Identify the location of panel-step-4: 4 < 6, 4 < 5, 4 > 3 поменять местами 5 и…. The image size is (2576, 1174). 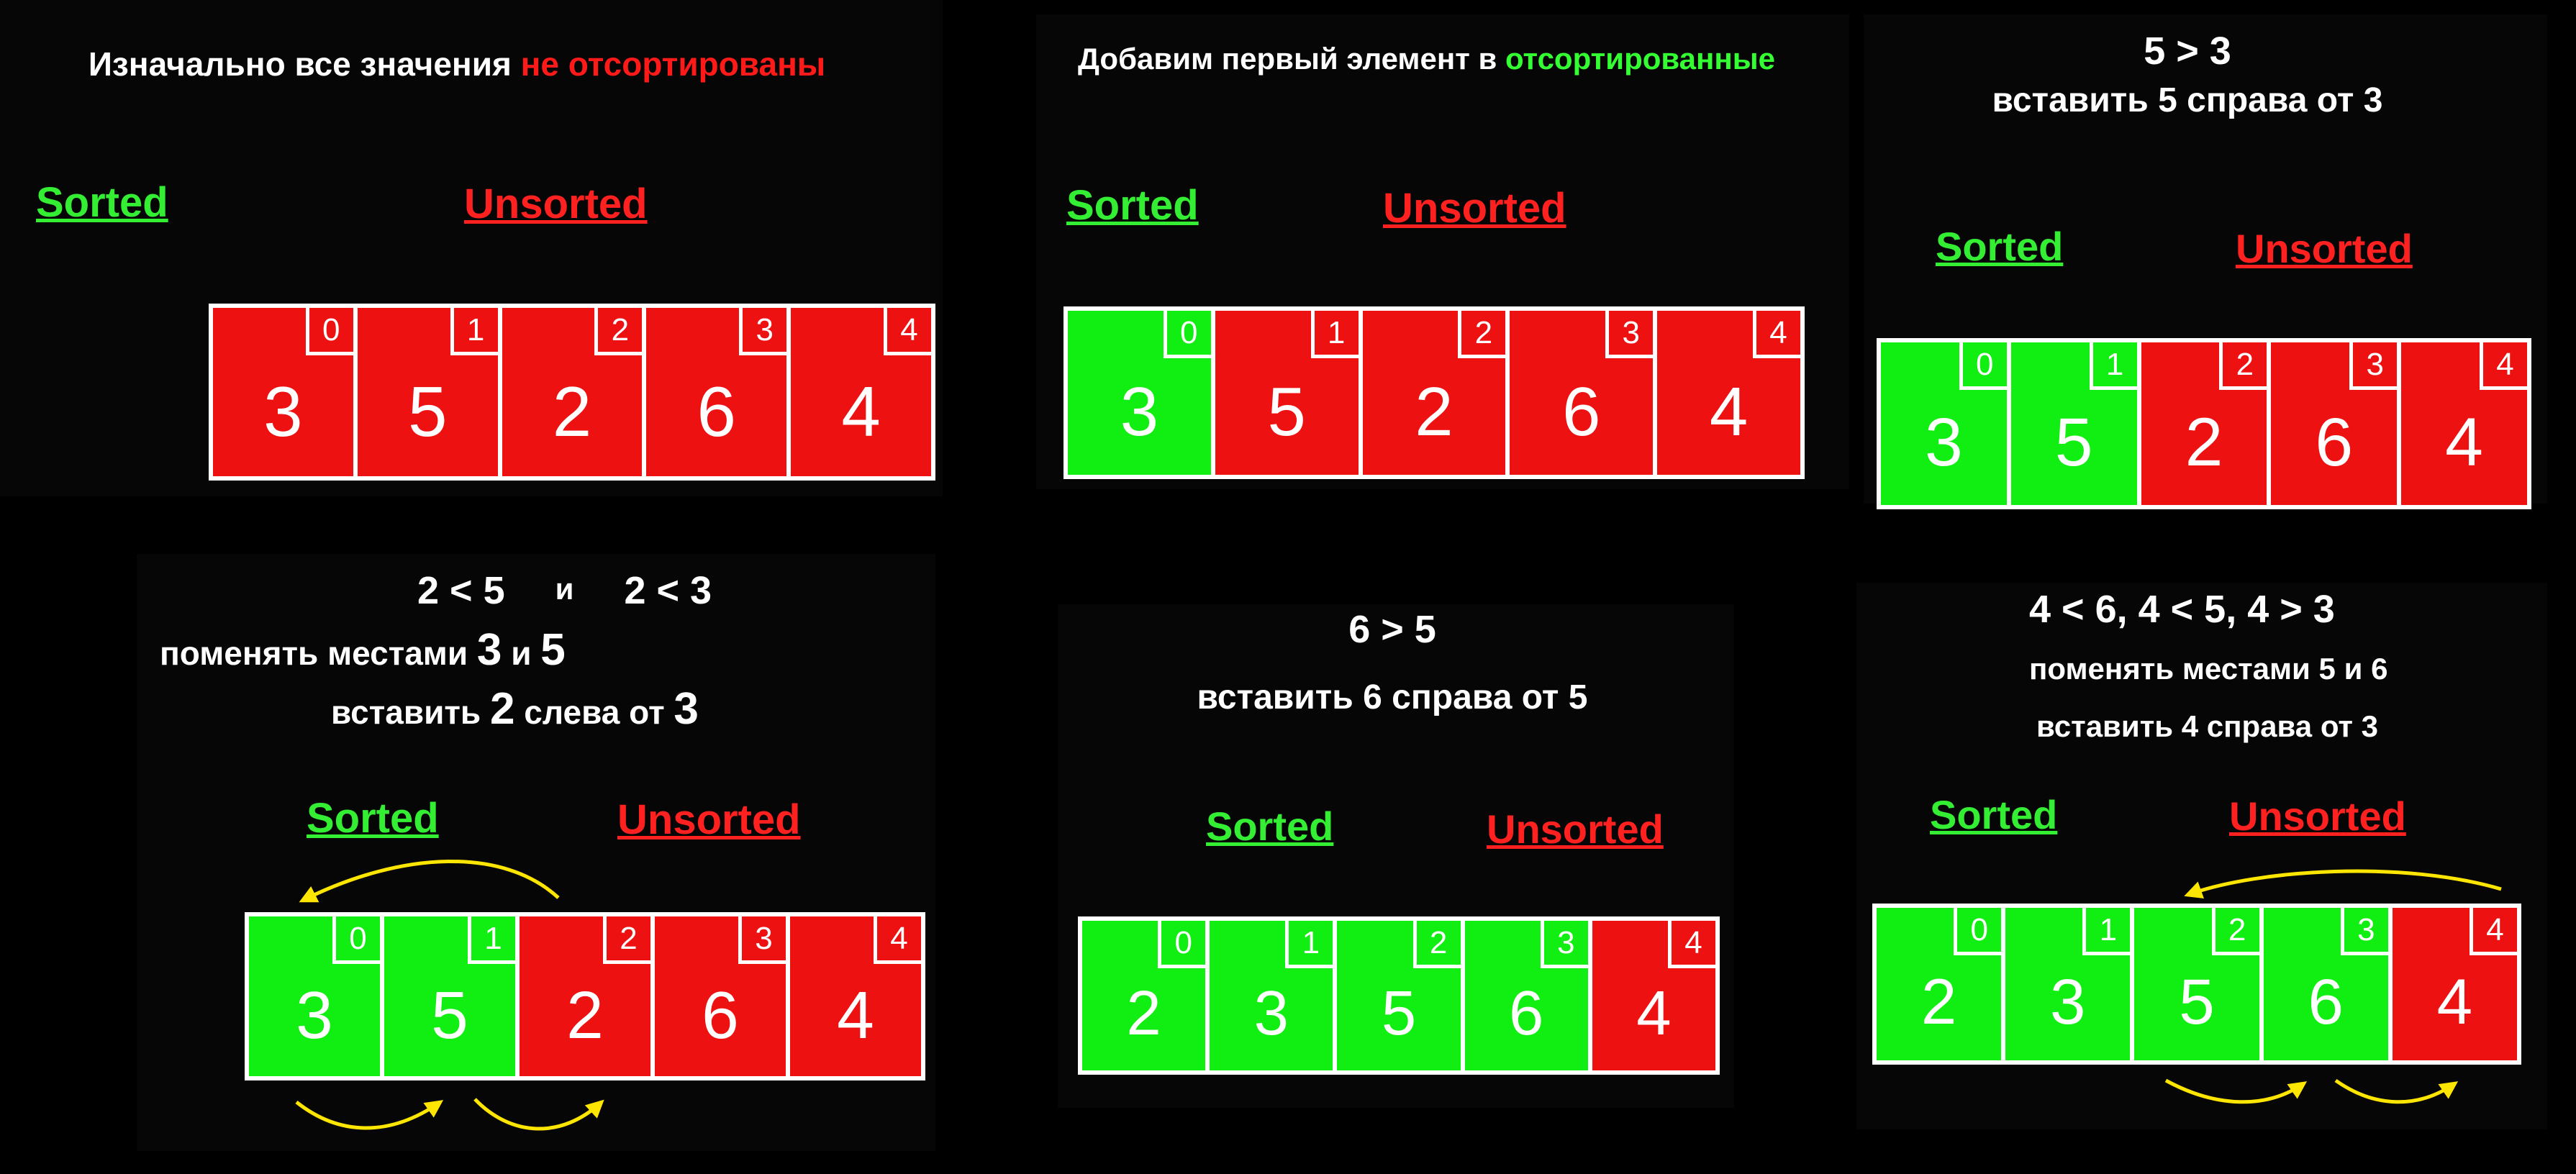
(2201, 856).